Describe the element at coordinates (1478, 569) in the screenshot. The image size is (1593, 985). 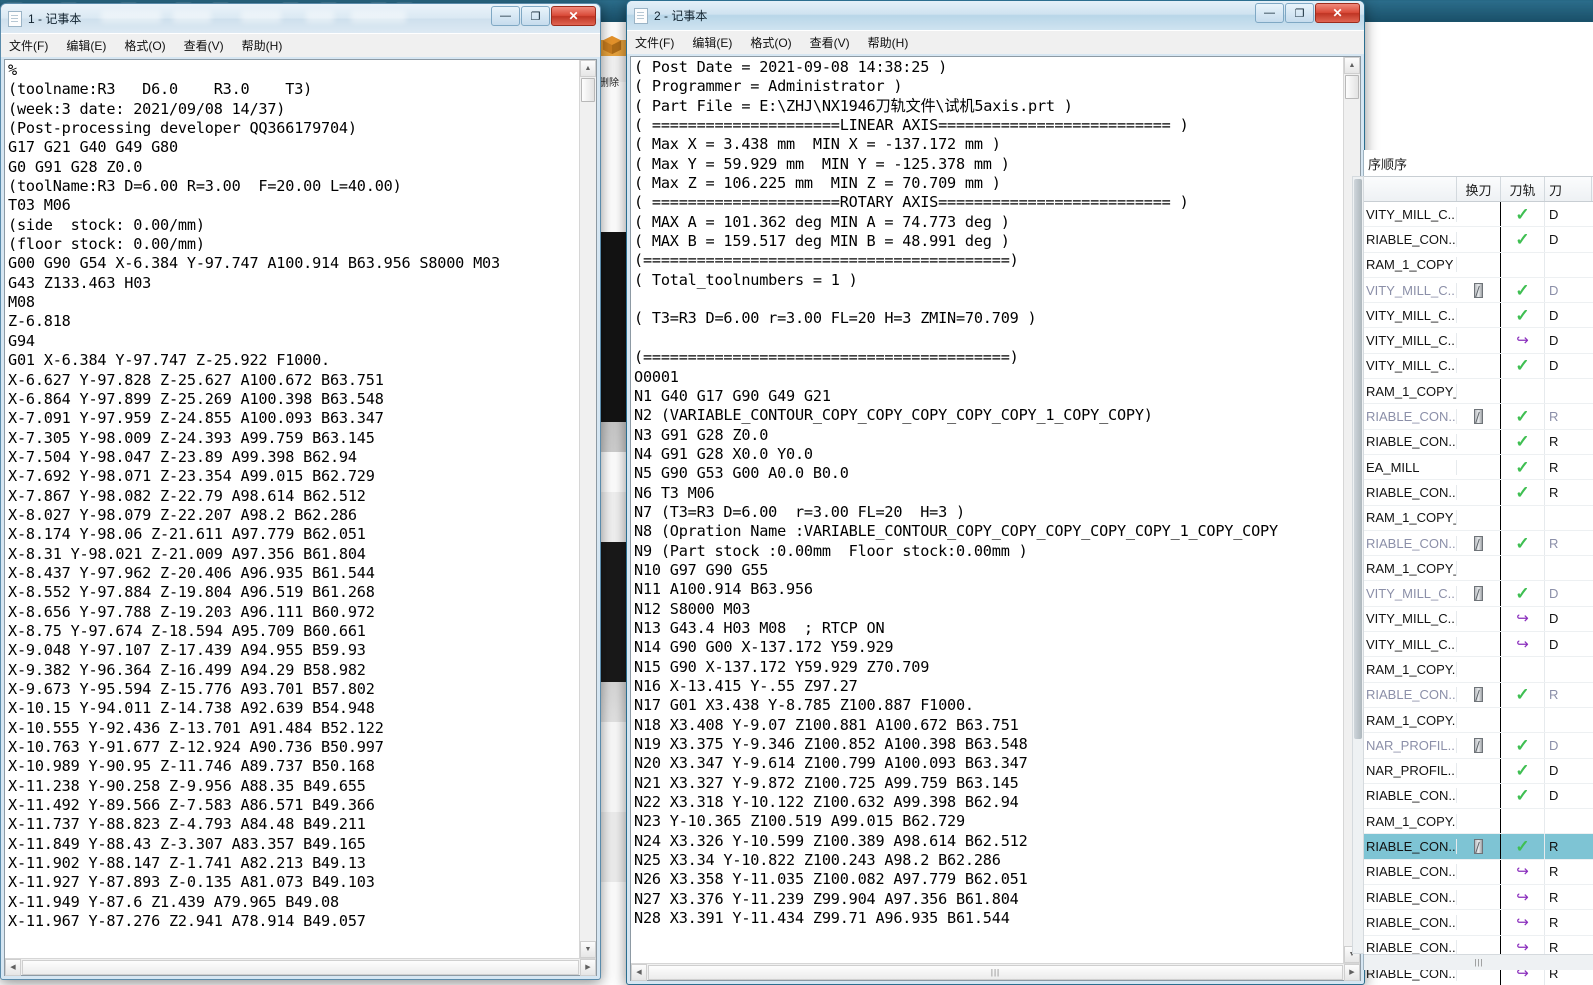
I see `table-row: RAM_1_COPY_3` at that location.